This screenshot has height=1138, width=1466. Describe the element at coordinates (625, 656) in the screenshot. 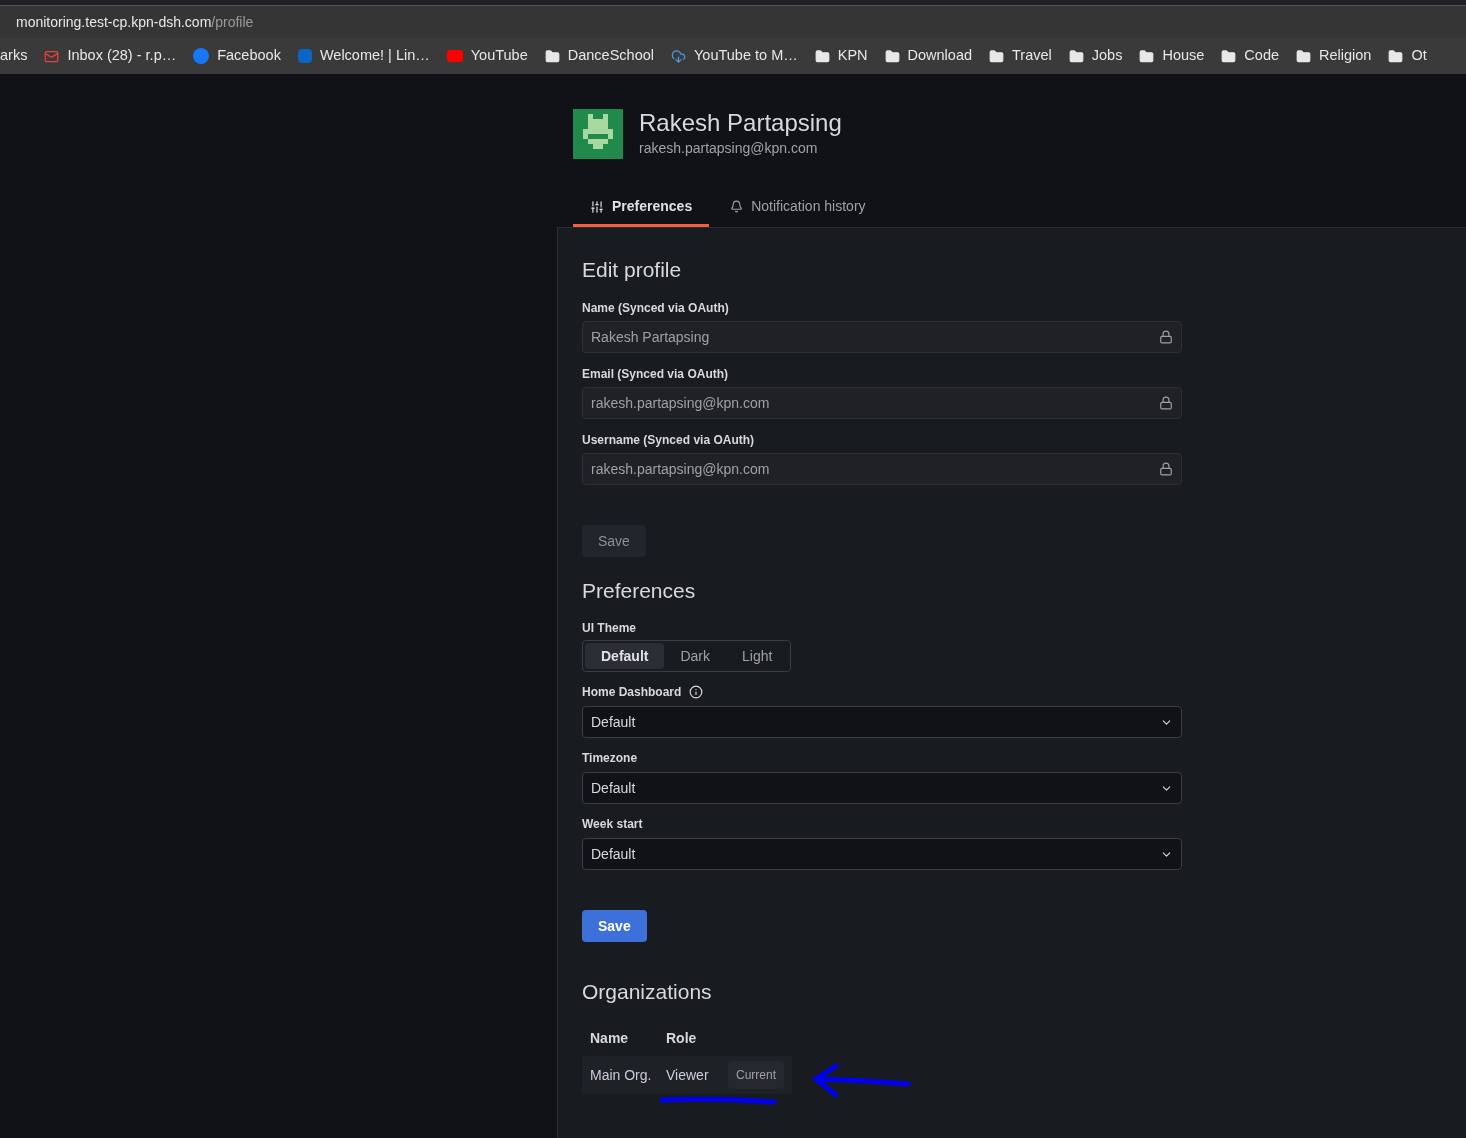

I see `theme-option: Default` at that location.